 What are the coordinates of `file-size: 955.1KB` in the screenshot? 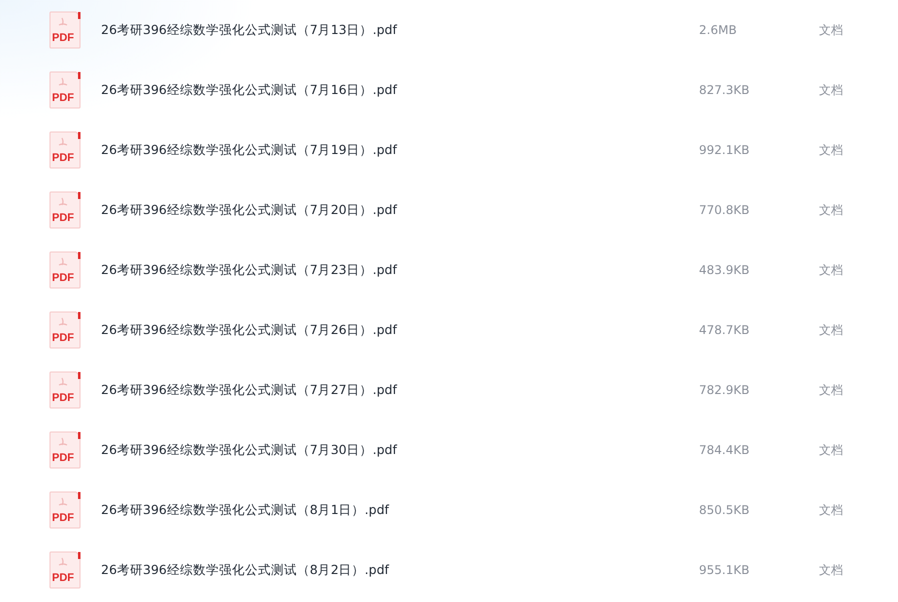 It's located at (724, 570).